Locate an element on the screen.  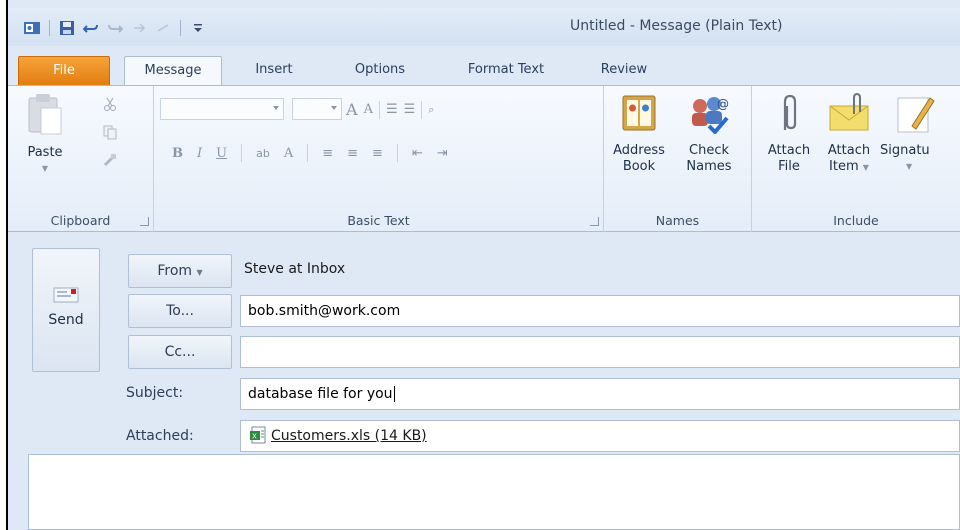
attach-file-label-2: File is located at coordinates (789, 166).